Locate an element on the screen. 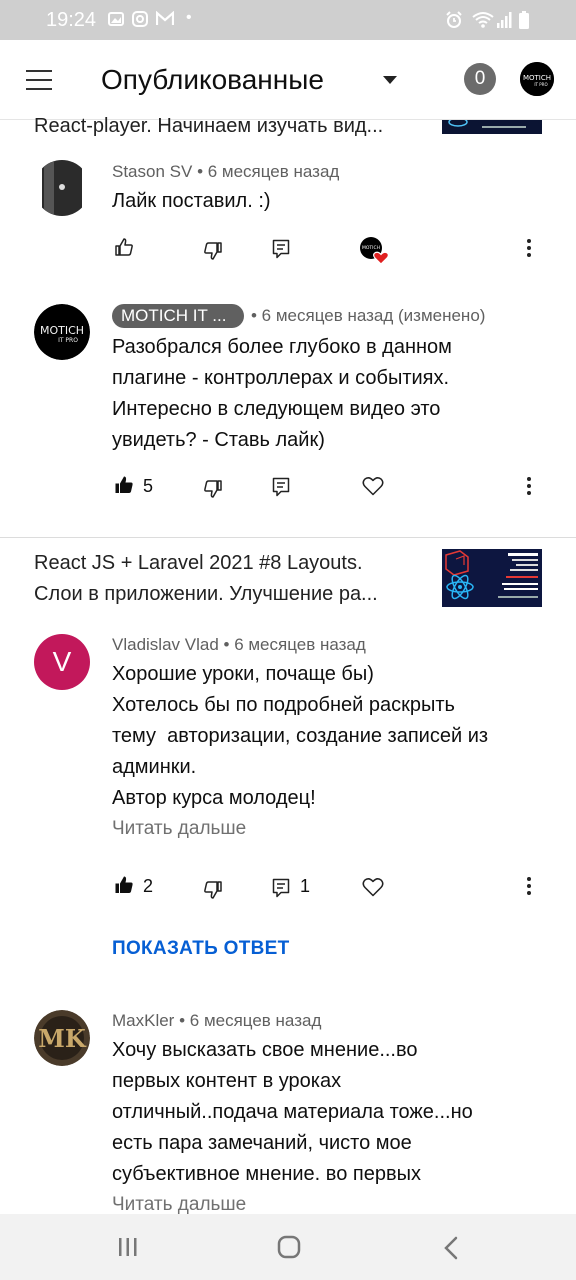  comment-line: есть пара замечаний, чисто мое is located at coordinates (262, 1143).